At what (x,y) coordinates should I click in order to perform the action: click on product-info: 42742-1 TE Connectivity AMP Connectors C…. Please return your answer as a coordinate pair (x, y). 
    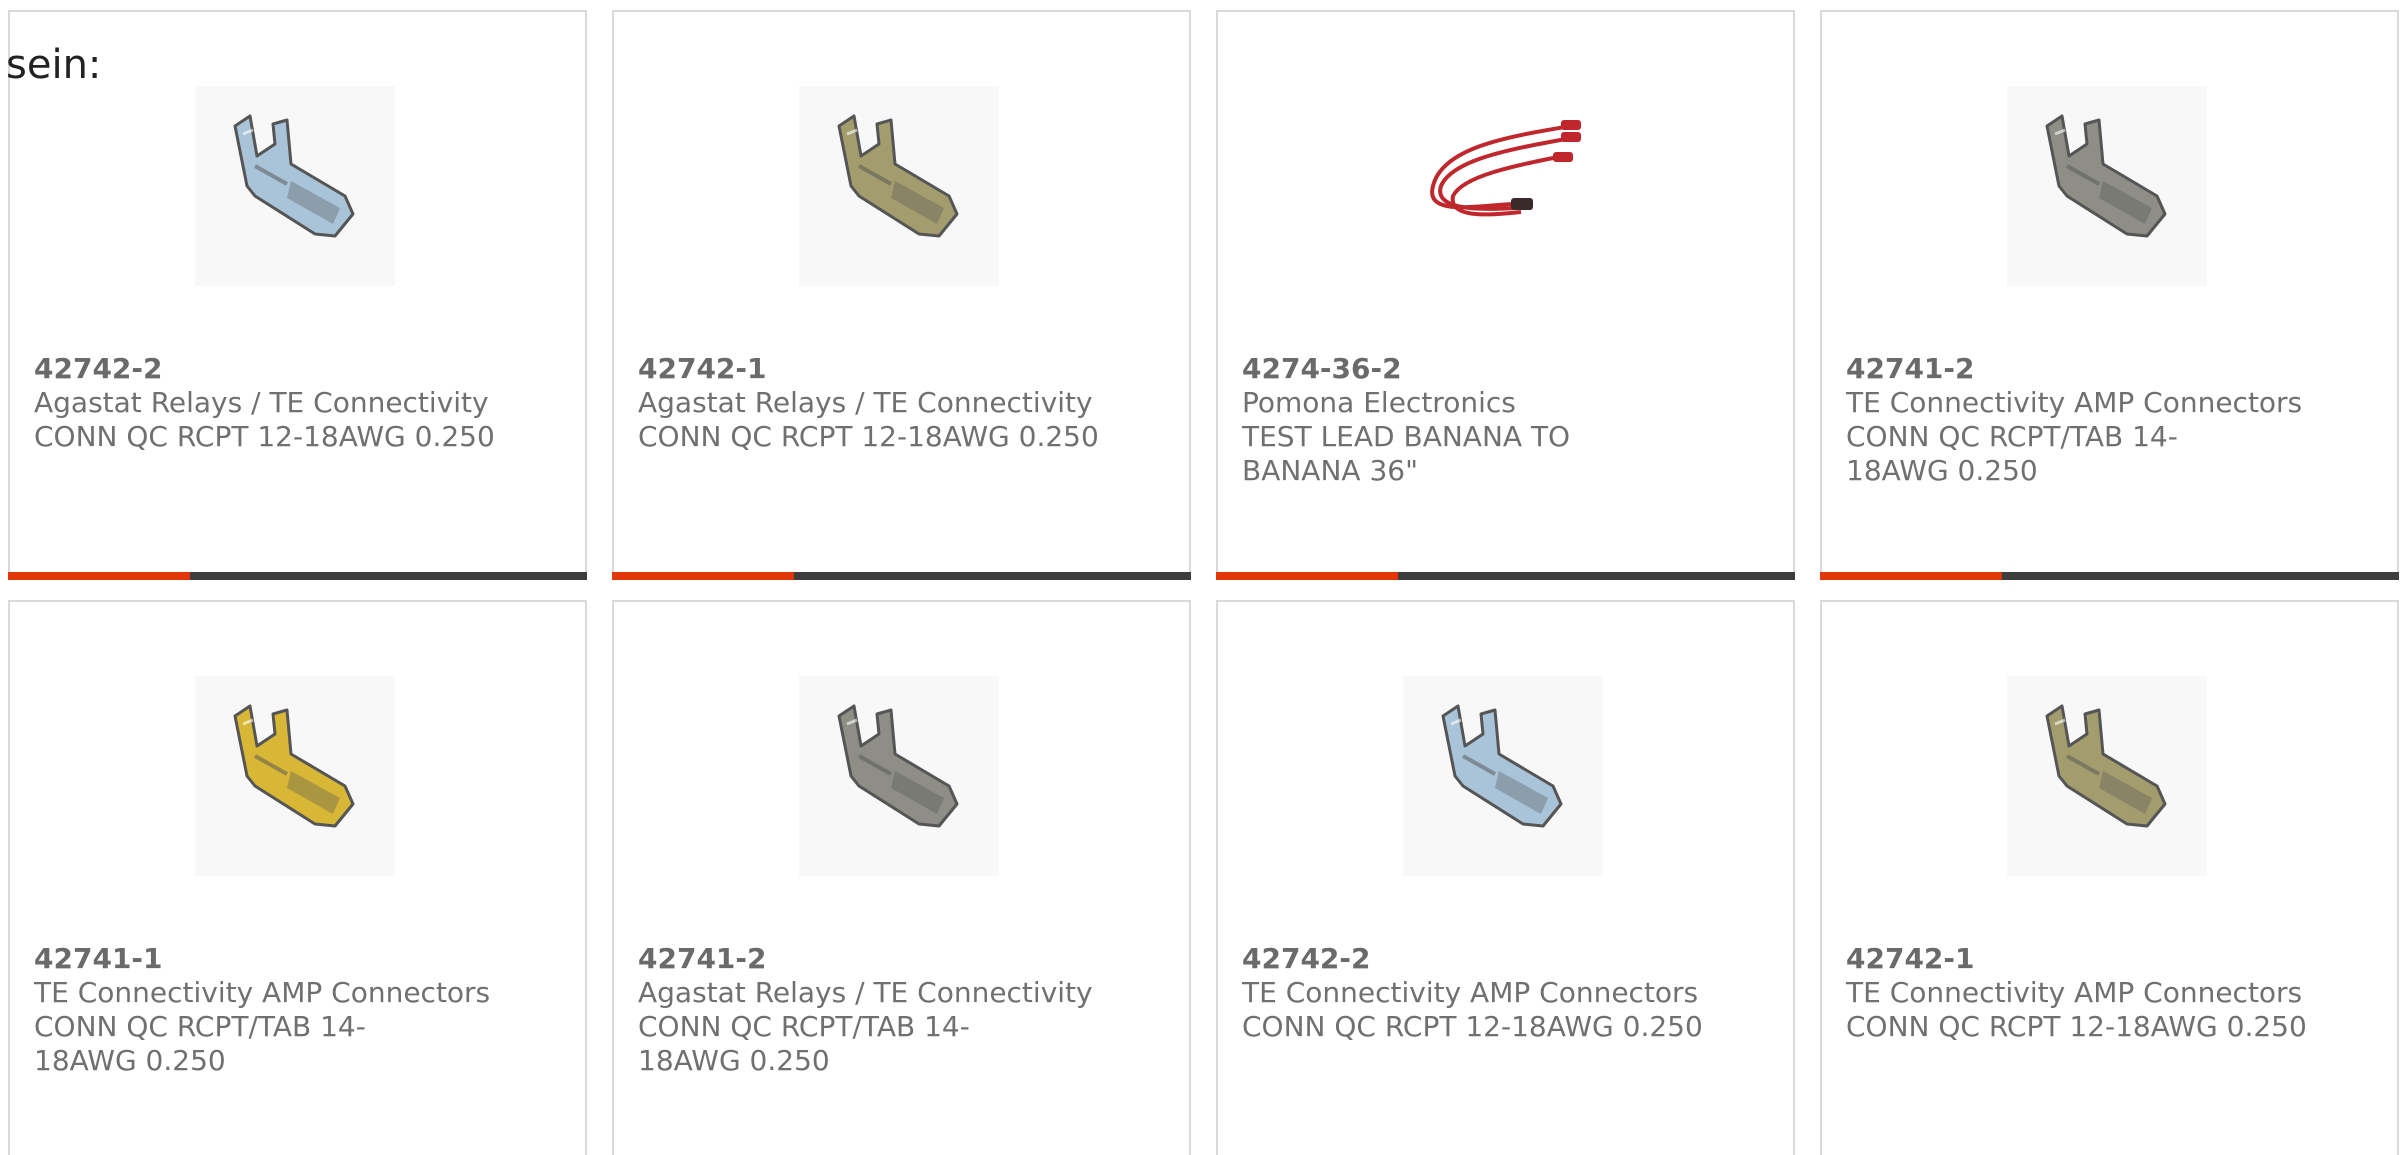
    Looking at the image, I should click on (2086, 993).